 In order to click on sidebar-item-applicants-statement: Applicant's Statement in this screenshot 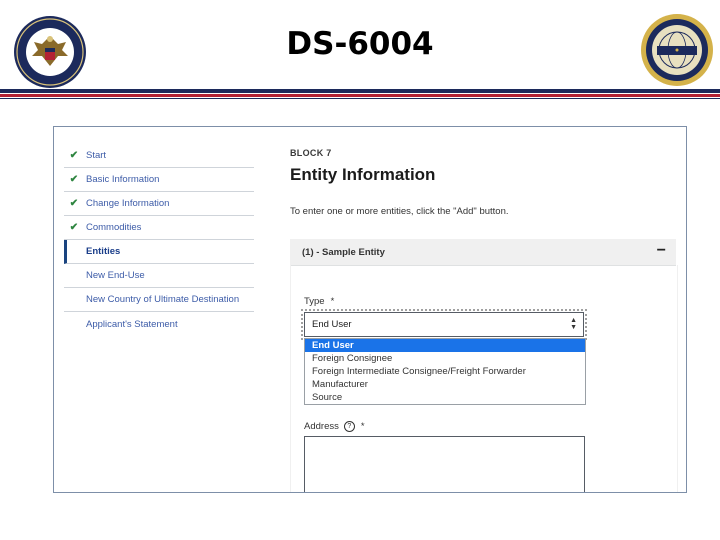, I will do `click(159, 324)`.